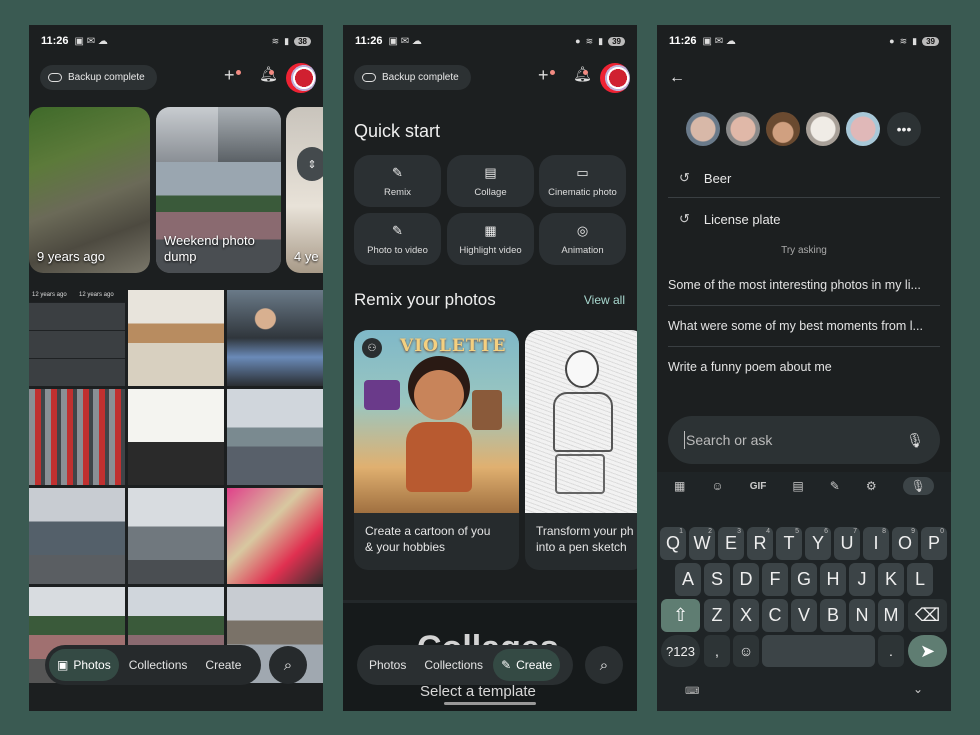  Describe the element at coordinates (905, 543) in the screenshot. I see `key-o: O9` at that location.